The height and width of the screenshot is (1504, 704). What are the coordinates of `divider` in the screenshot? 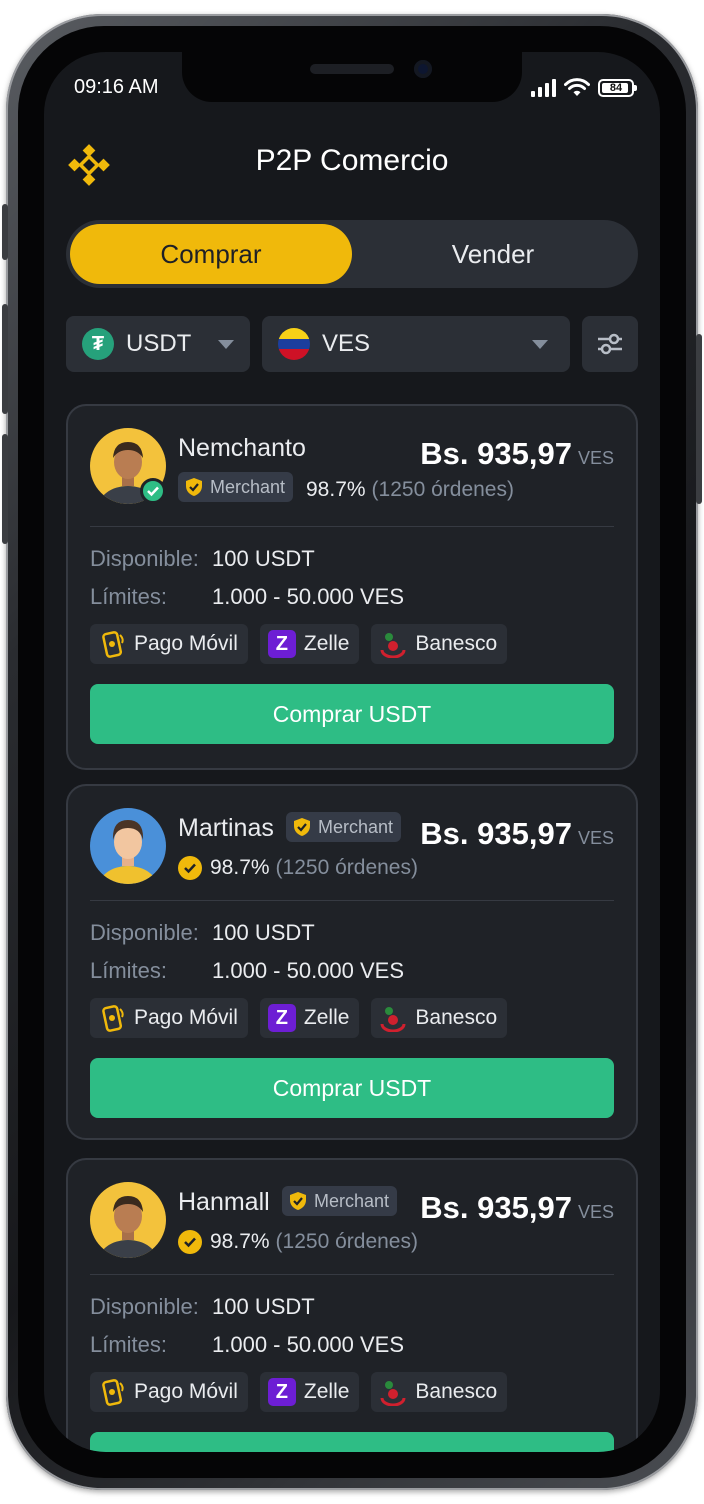 It's located at (352, 900).